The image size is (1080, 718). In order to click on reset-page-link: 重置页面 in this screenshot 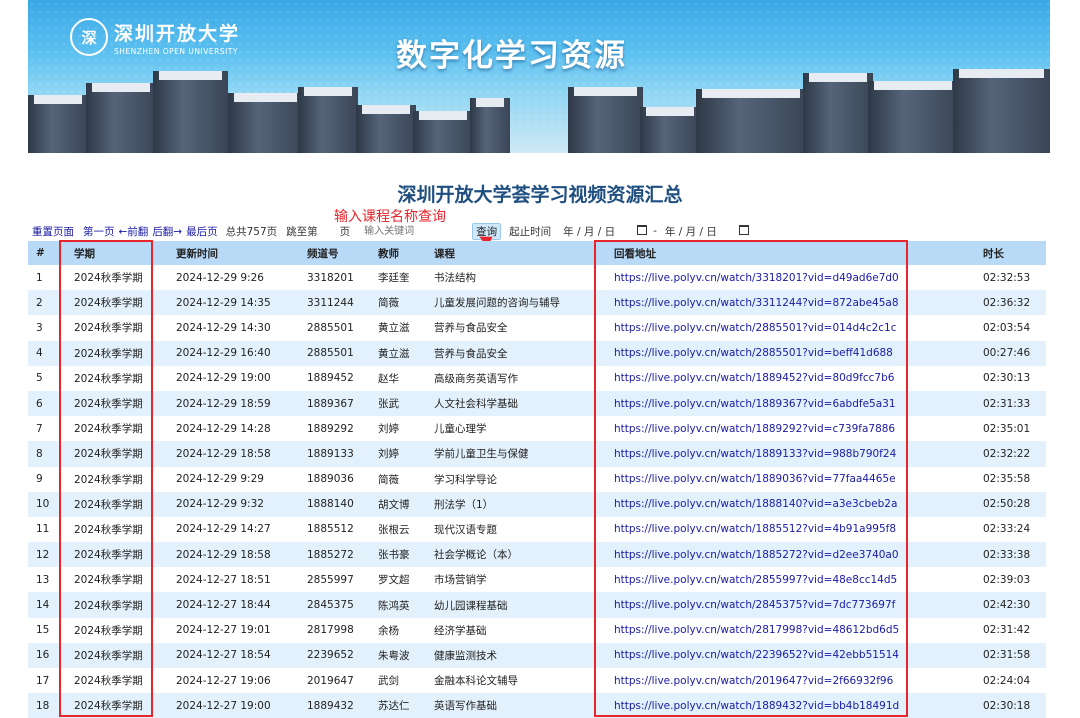, I will do `click(53, 231)`.